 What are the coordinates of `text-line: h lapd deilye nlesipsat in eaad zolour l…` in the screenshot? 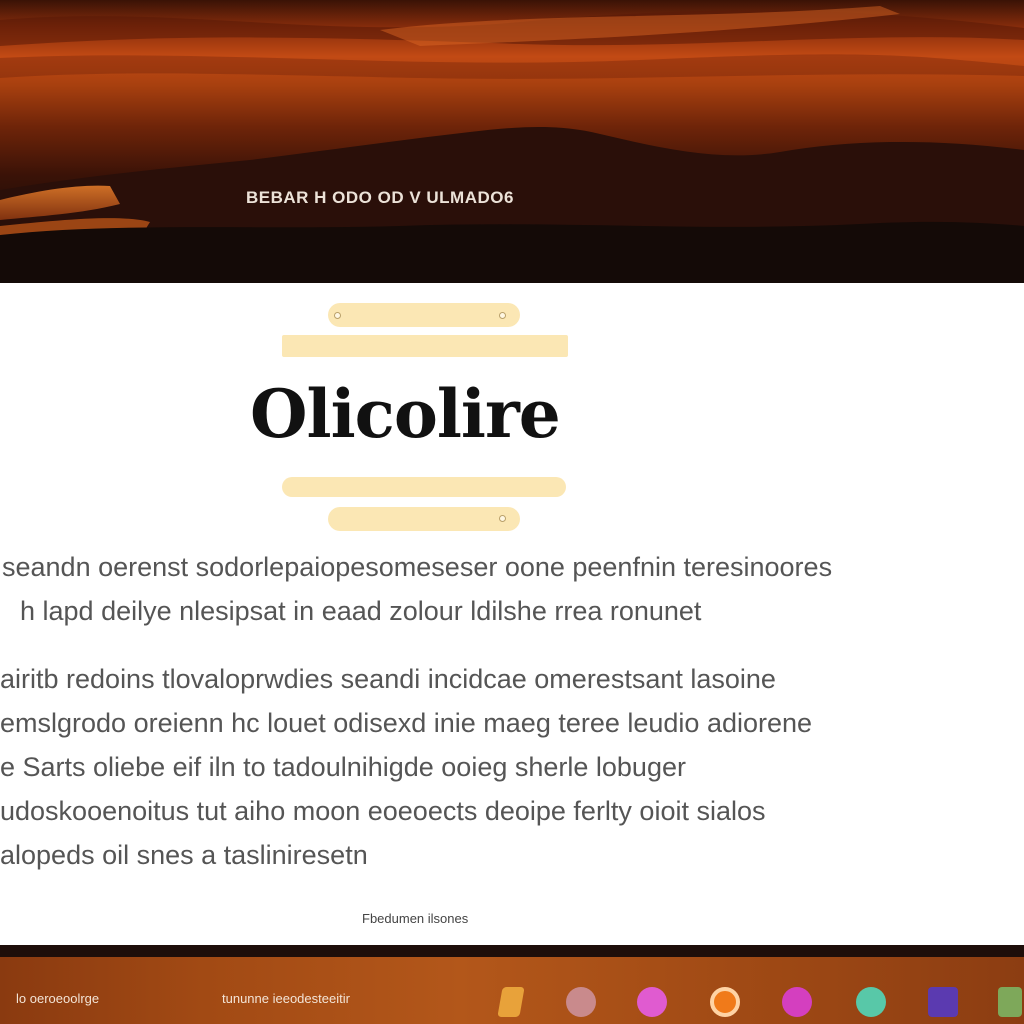 It's located at (361, 611).